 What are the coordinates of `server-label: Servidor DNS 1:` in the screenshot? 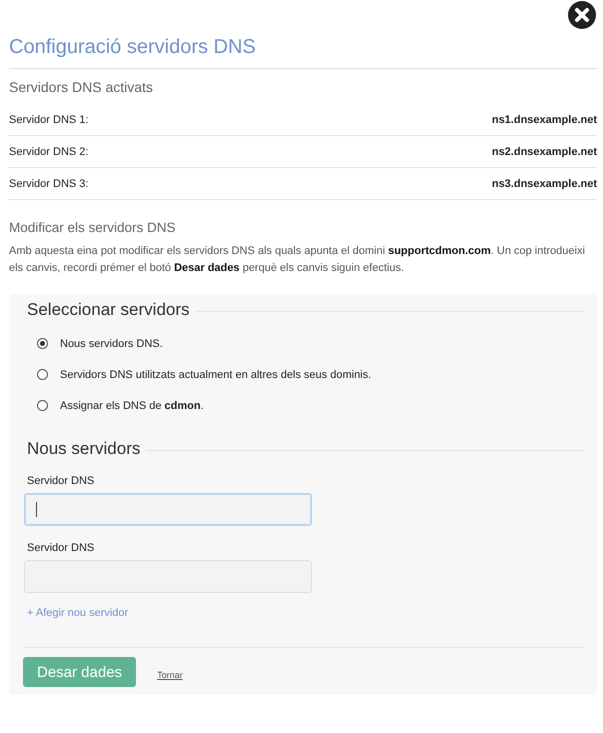 It's located at (48, 120).